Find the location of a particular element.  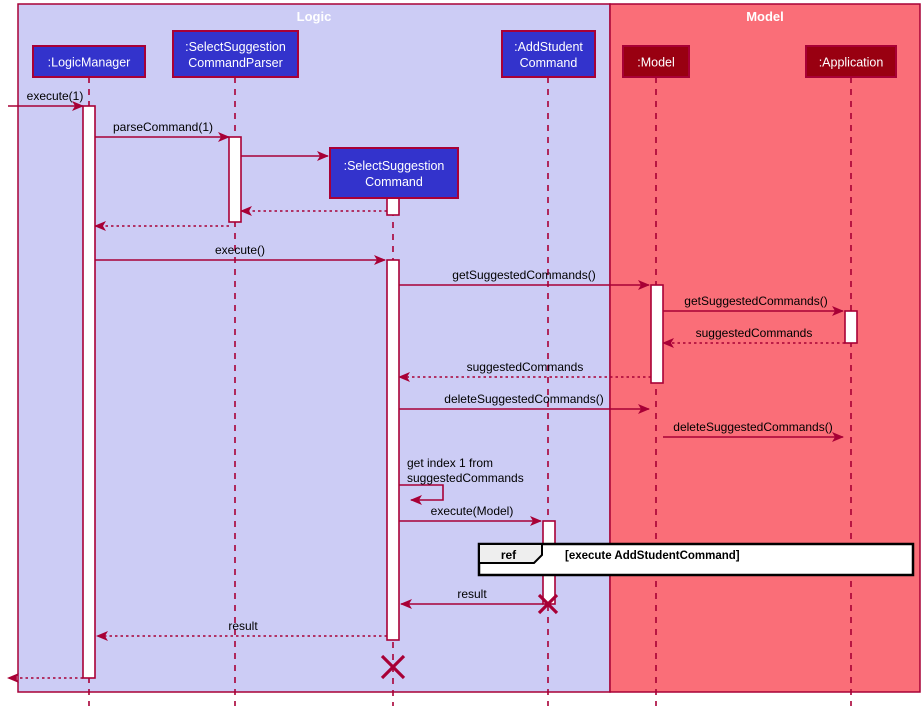

self-message-label-line: get index 1 from is located at coordinates (450, 463).